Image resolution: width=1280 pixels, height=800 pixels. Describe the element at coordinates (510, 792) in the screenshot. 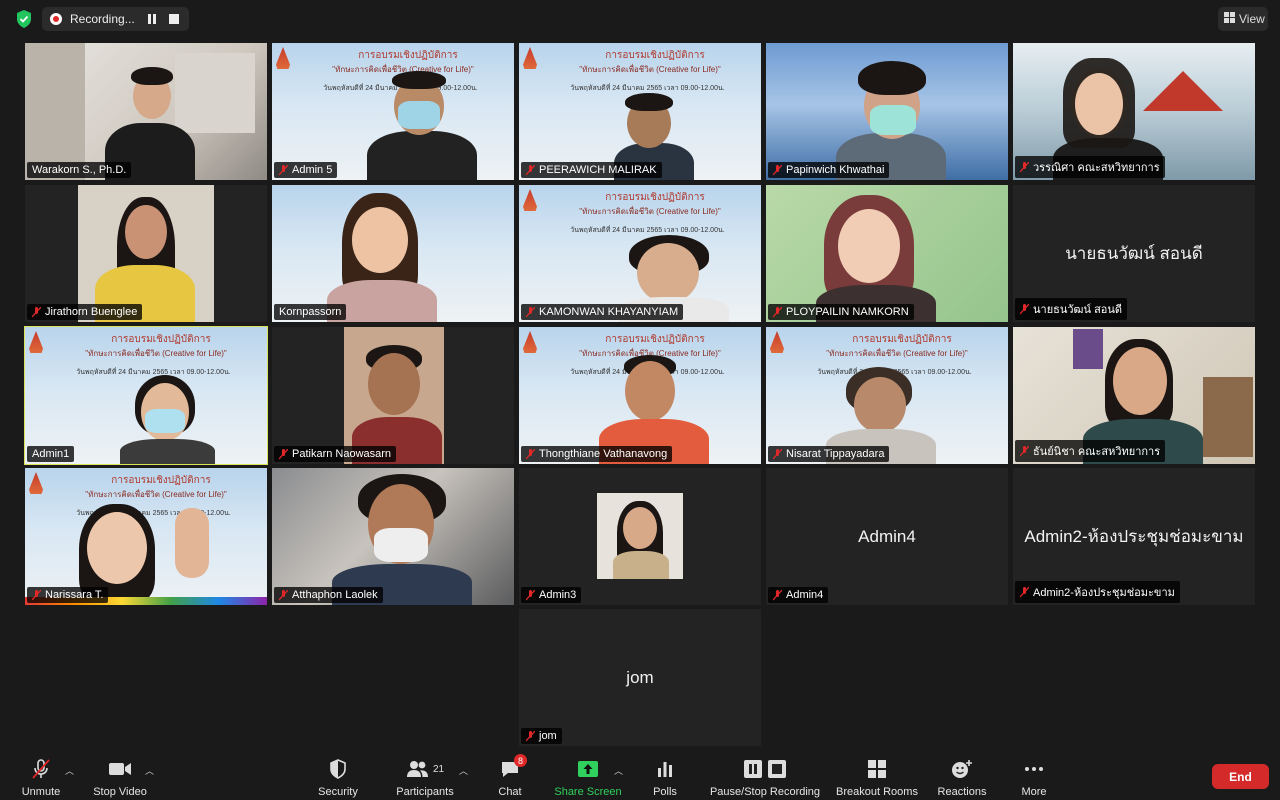

I see `chat-label: Chat` at that location.